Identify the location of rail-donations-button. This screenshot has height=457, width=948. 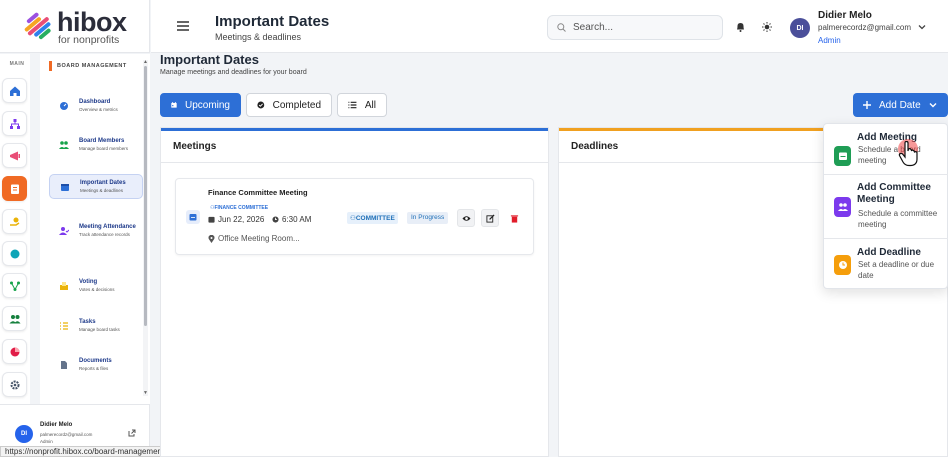
(14, 221).